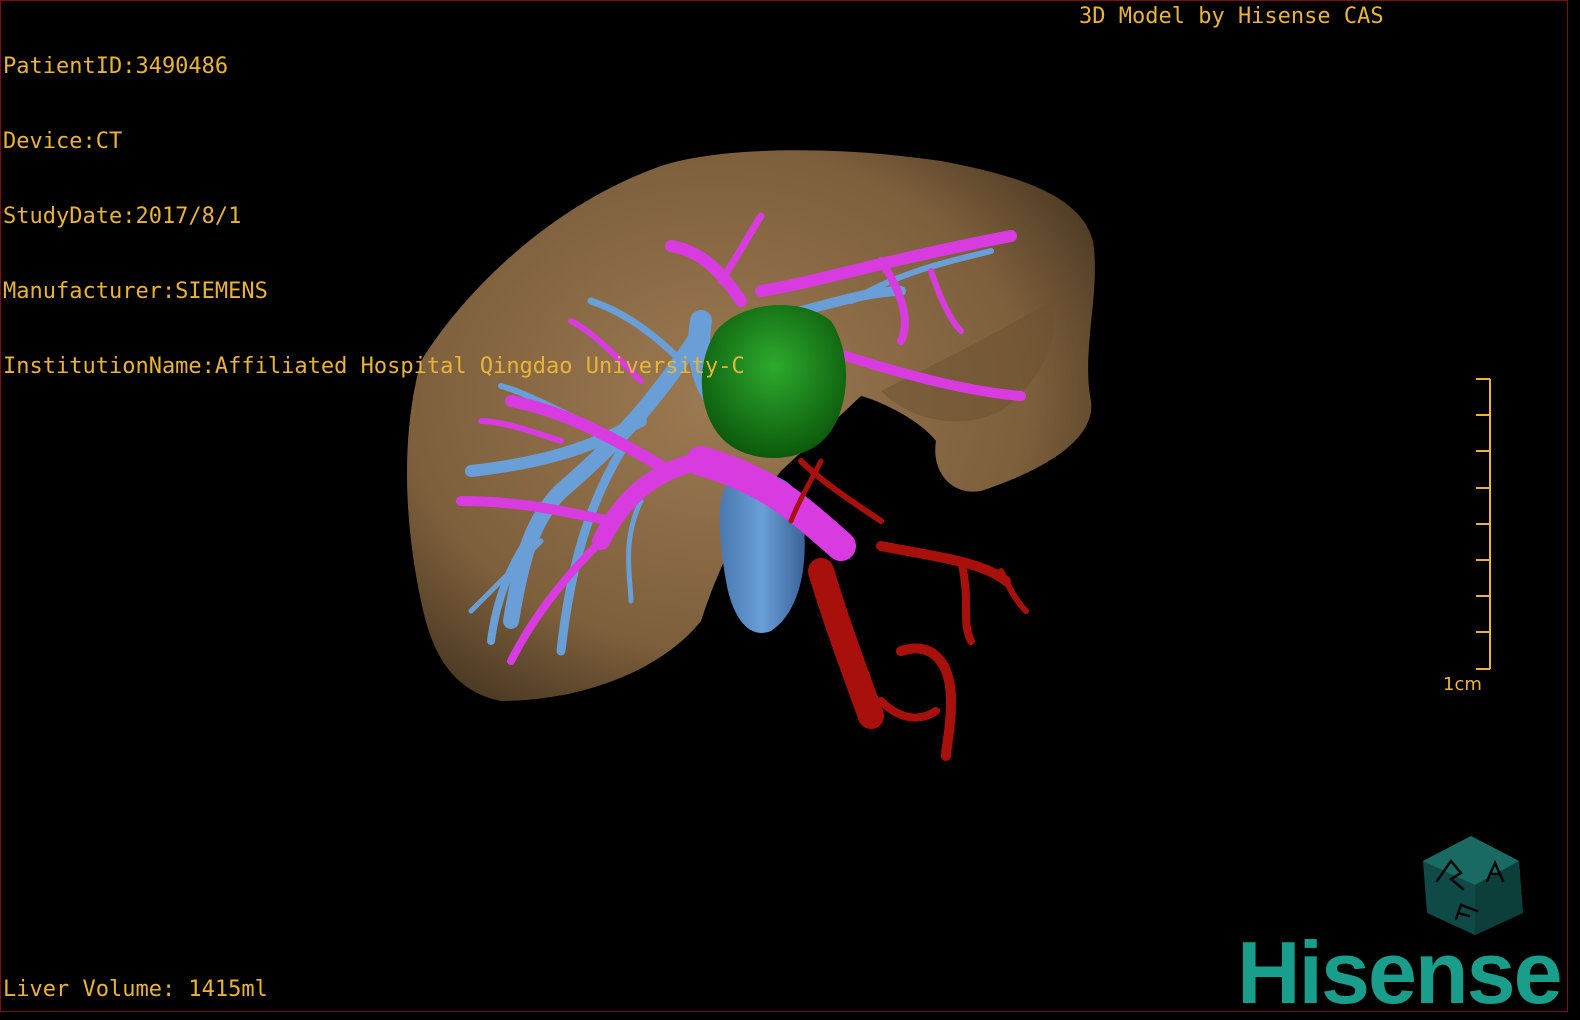  Describe the element at coordinates (116, 66) in the screenshot. I see `patient-id-label: PatientID:3490486` at that location.